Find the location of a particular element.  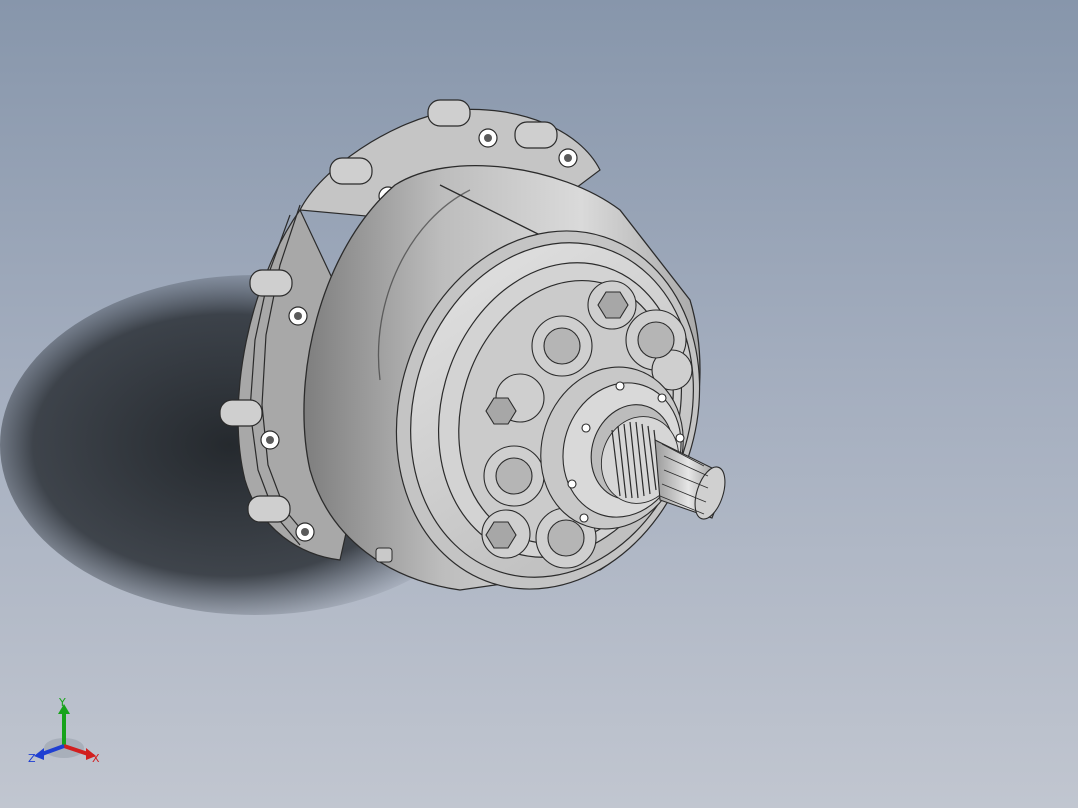

z-axis-label: Z is located at coordinates (32, 758).